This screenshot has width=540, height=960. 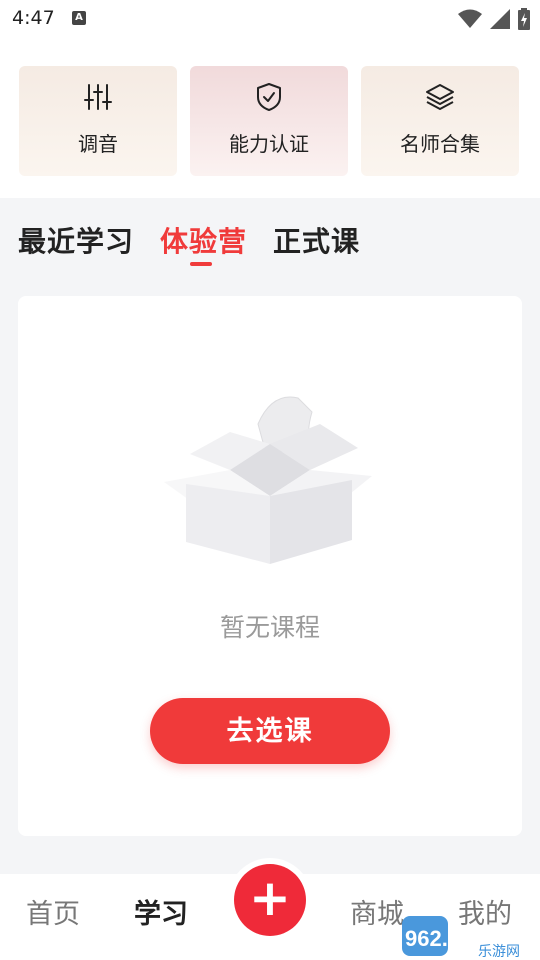 I want to click on battery-charging-icon, so click(x=524, y=19).